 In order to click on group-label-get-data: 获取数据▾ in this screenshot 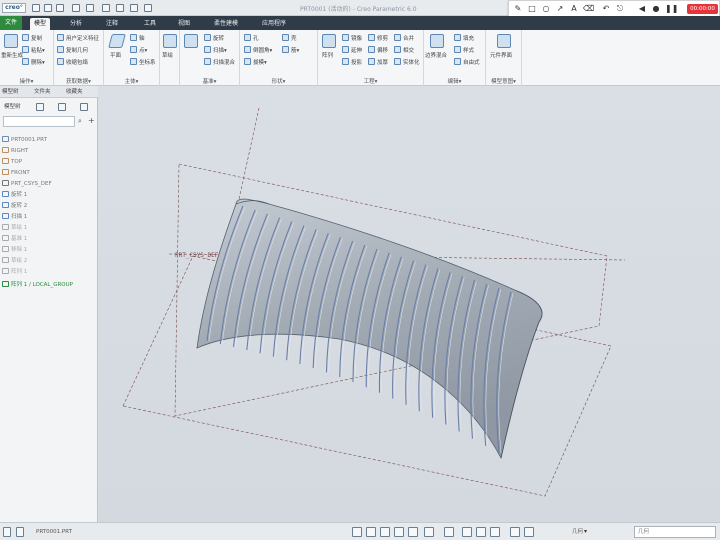, I will do `click(78, 81)`.